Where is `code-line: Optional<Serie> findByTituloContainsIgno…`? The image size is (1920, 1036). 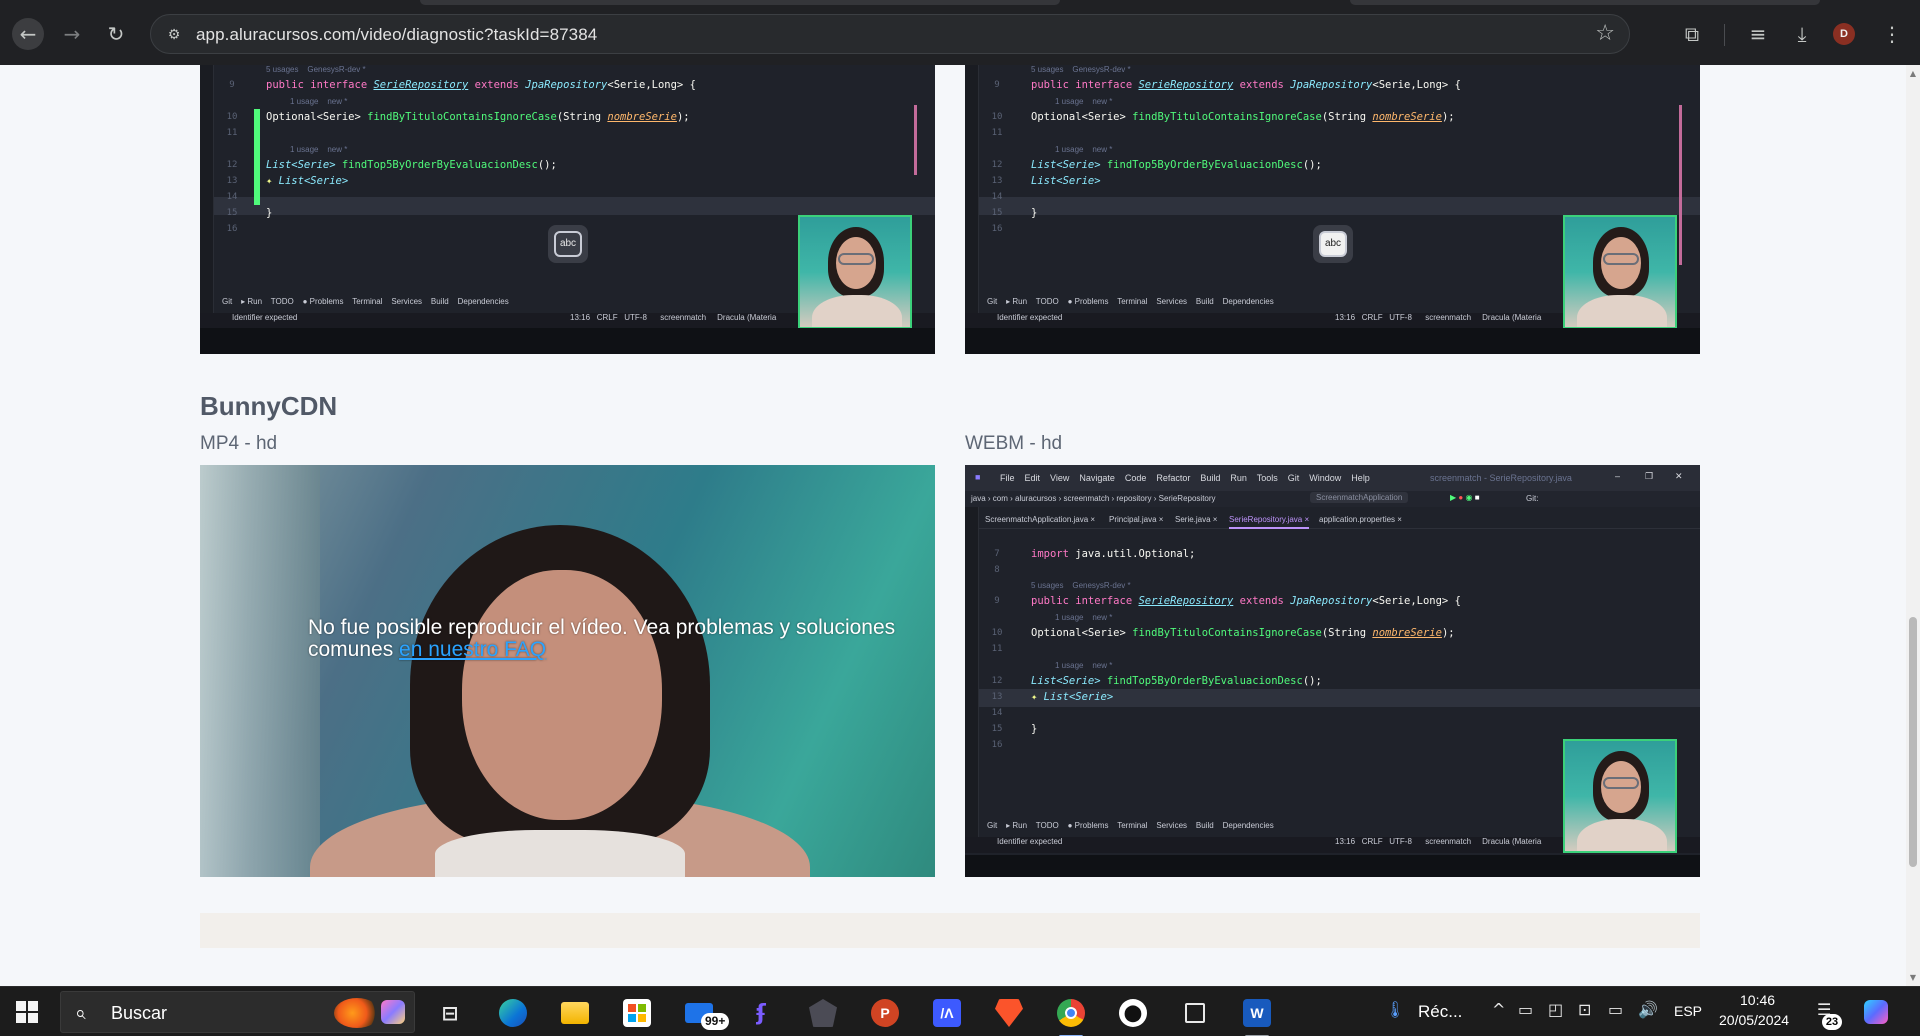
code-line: Optional<Serie> findByTituloContainsIgno… is located at coordinates (1243, 633).